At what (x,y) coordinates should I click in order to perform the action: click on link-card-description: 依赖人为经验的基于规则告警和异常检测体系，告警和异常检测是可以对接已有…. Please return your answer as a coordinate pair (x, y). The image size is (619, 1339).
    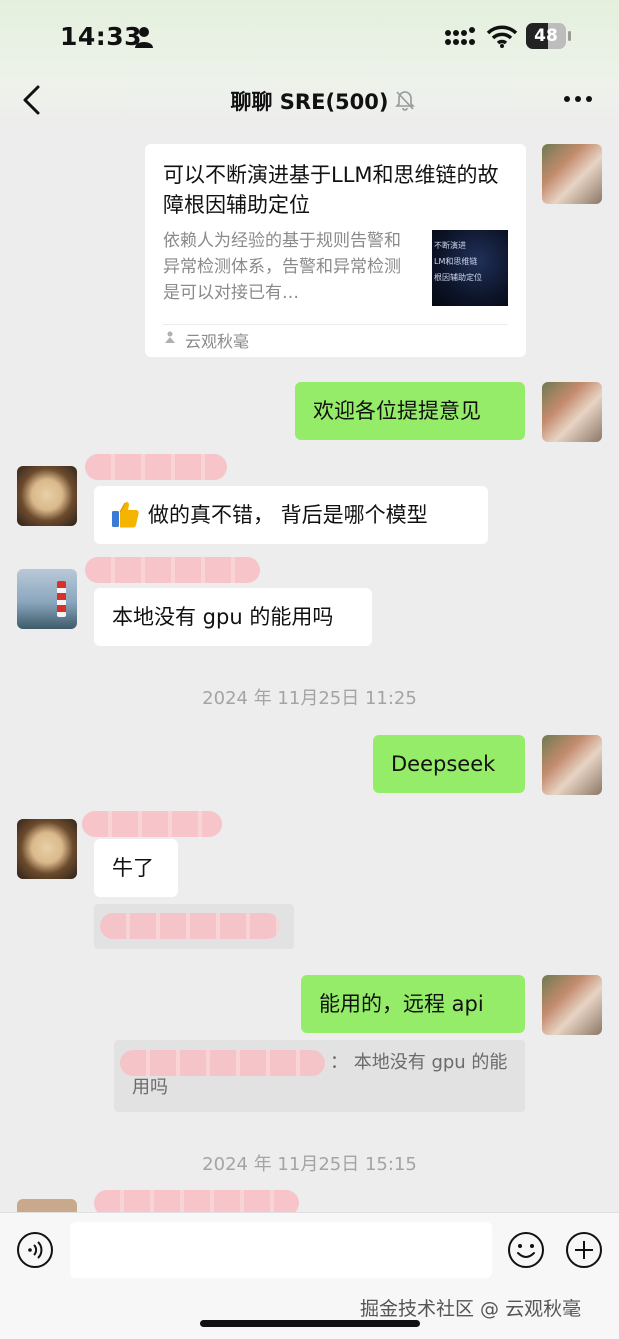
    Looking at the image, I should click on (282, 267).